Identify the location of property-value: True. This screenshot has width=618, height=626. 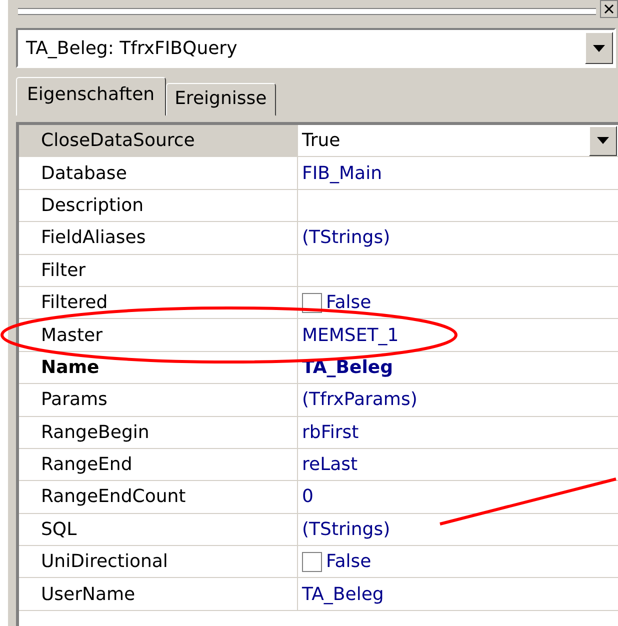
(321, 141).